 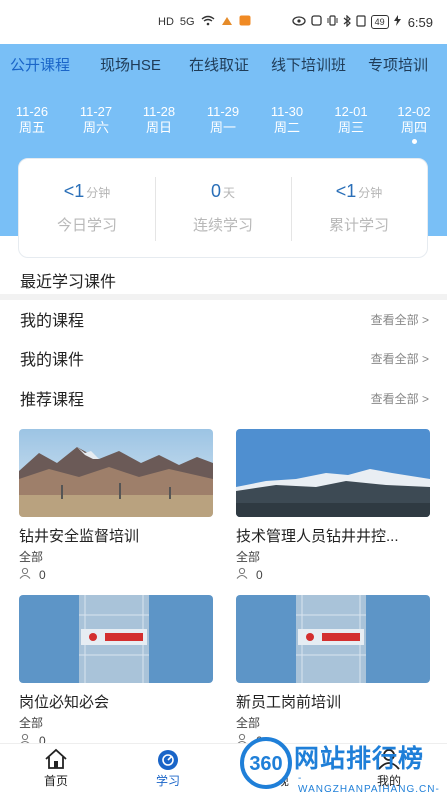 What do you see at coordinates (379, 22) in the screenshot?
I see `battery-indicator: 49` at bounding box center [379, 22].